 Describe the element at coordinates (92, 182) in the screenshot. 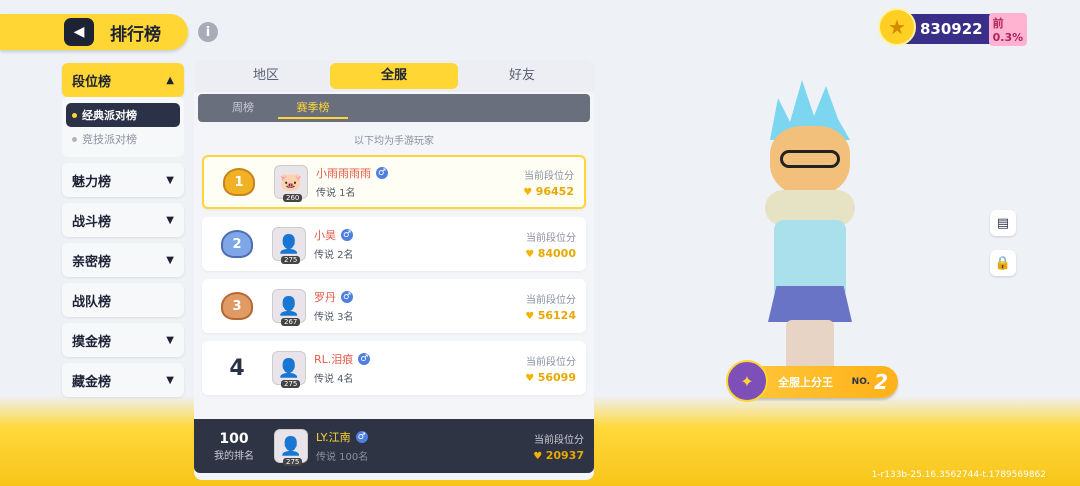

I see `sidebar-item-label: 魅力榜` at that location.